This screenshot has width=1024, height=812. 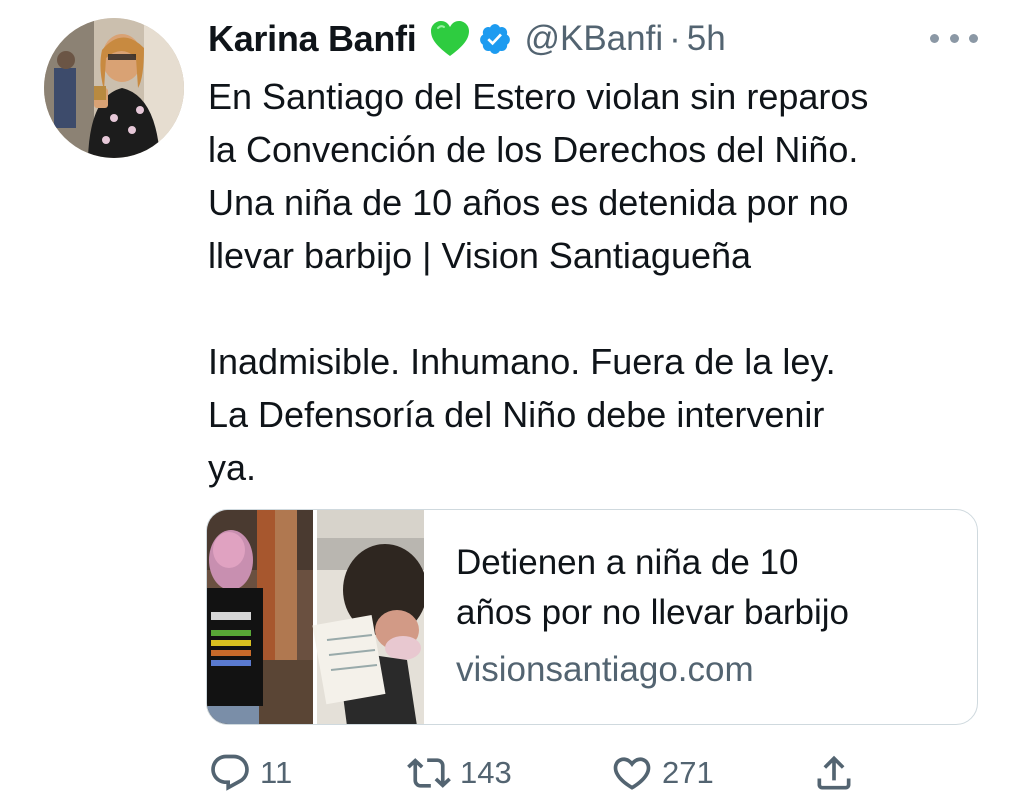 What do you see at coordinates (459, 773) in the screenshot?
I see `retweet-button: 143` at bounding box center [459, 773].